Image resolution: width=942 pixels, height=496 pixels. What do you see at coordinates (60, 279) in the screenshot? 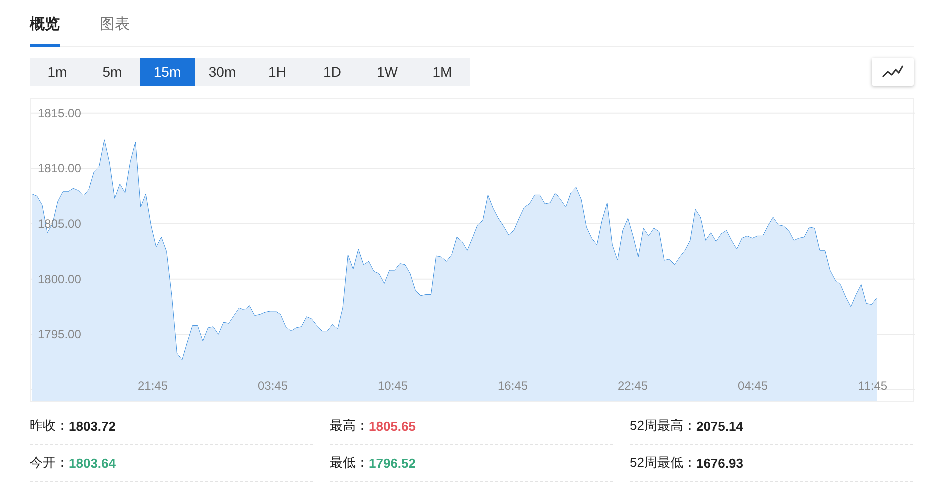
I see `axis-label: 1800.00` at bounding box center [60, 279].